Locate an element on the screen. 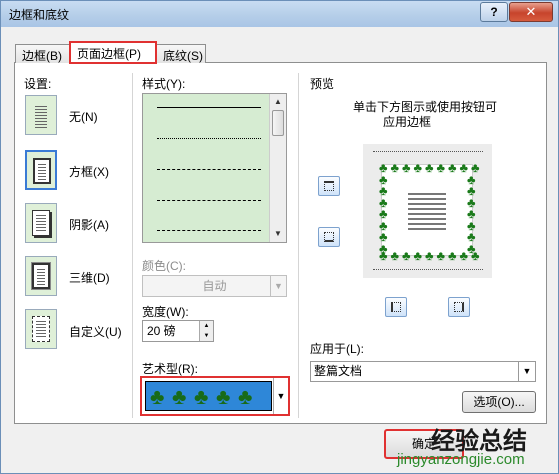 Image resolution: width=559 pixels, height=474 pixels. style-label: 样式(Y): is located at coordinates (164, 84).